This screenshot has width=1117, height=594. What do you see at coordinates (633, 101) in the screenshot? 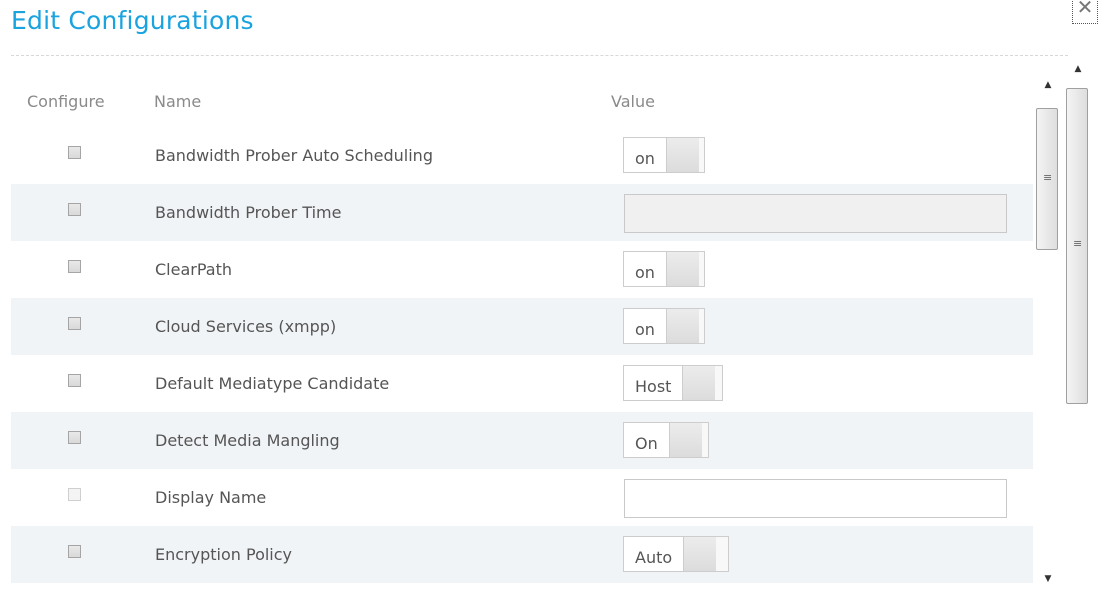
I see `header-value: Value` at bounding box center [633, 101].